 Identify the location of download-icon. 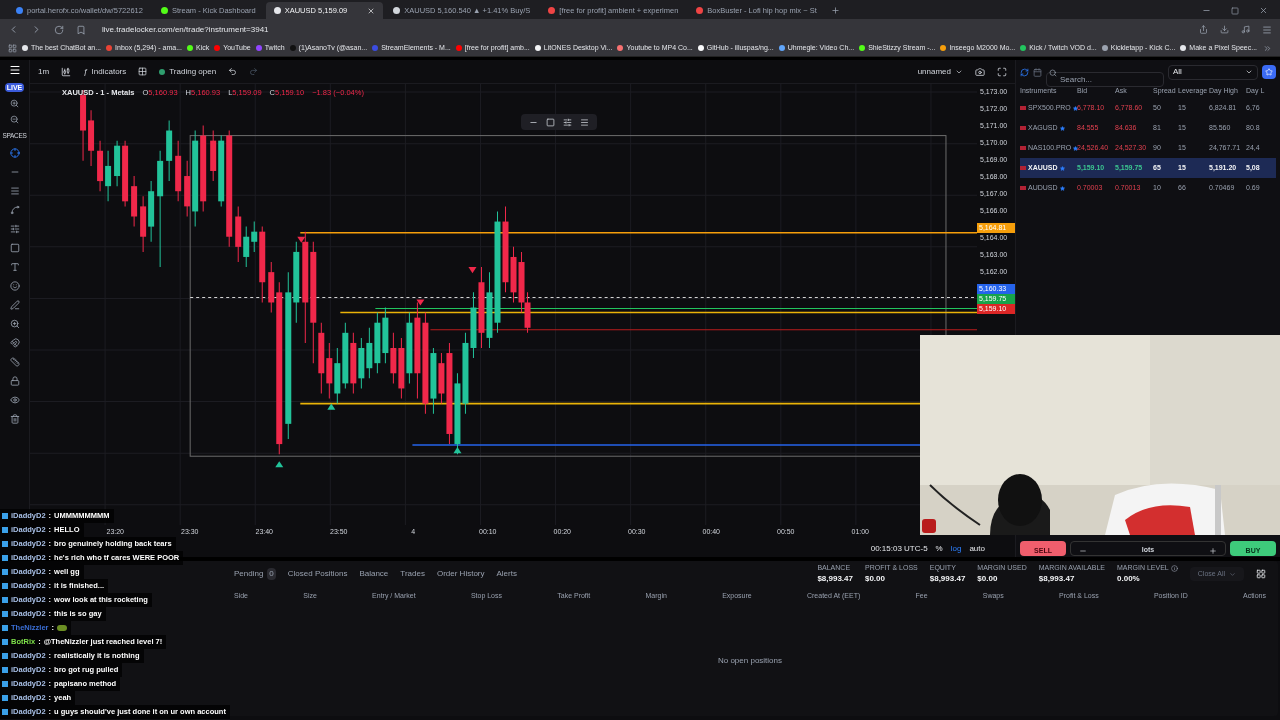
(1224, 29).